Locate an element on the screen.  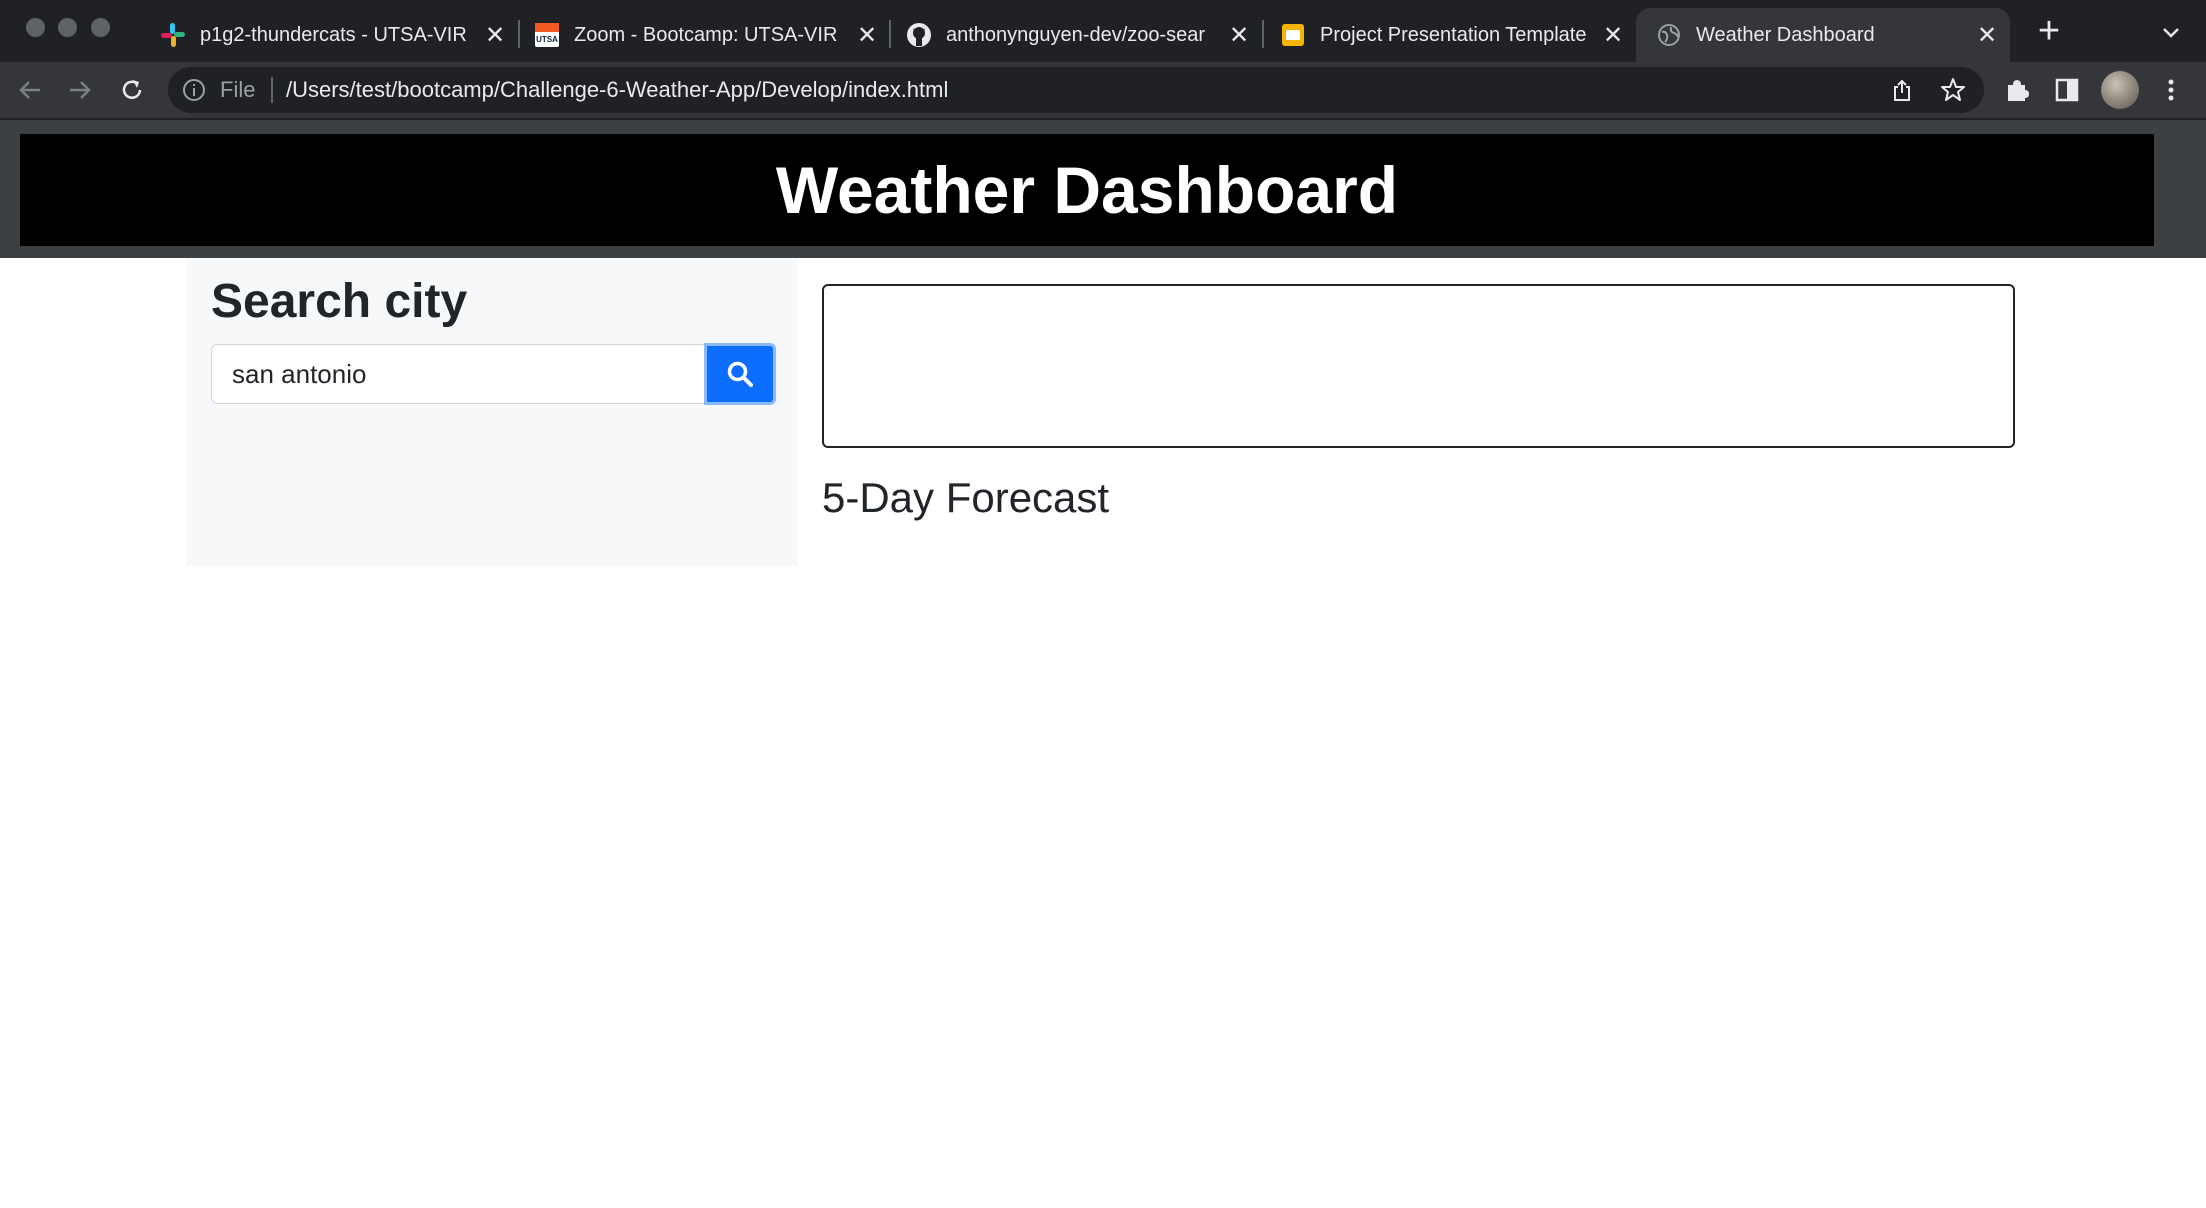
svg-text: UTSA is located at coordinates (547, 39).